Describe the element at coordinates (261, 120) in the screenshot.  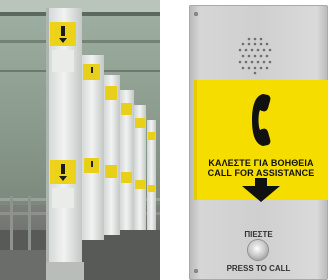
I see `telephone-handset-icon` at that location.